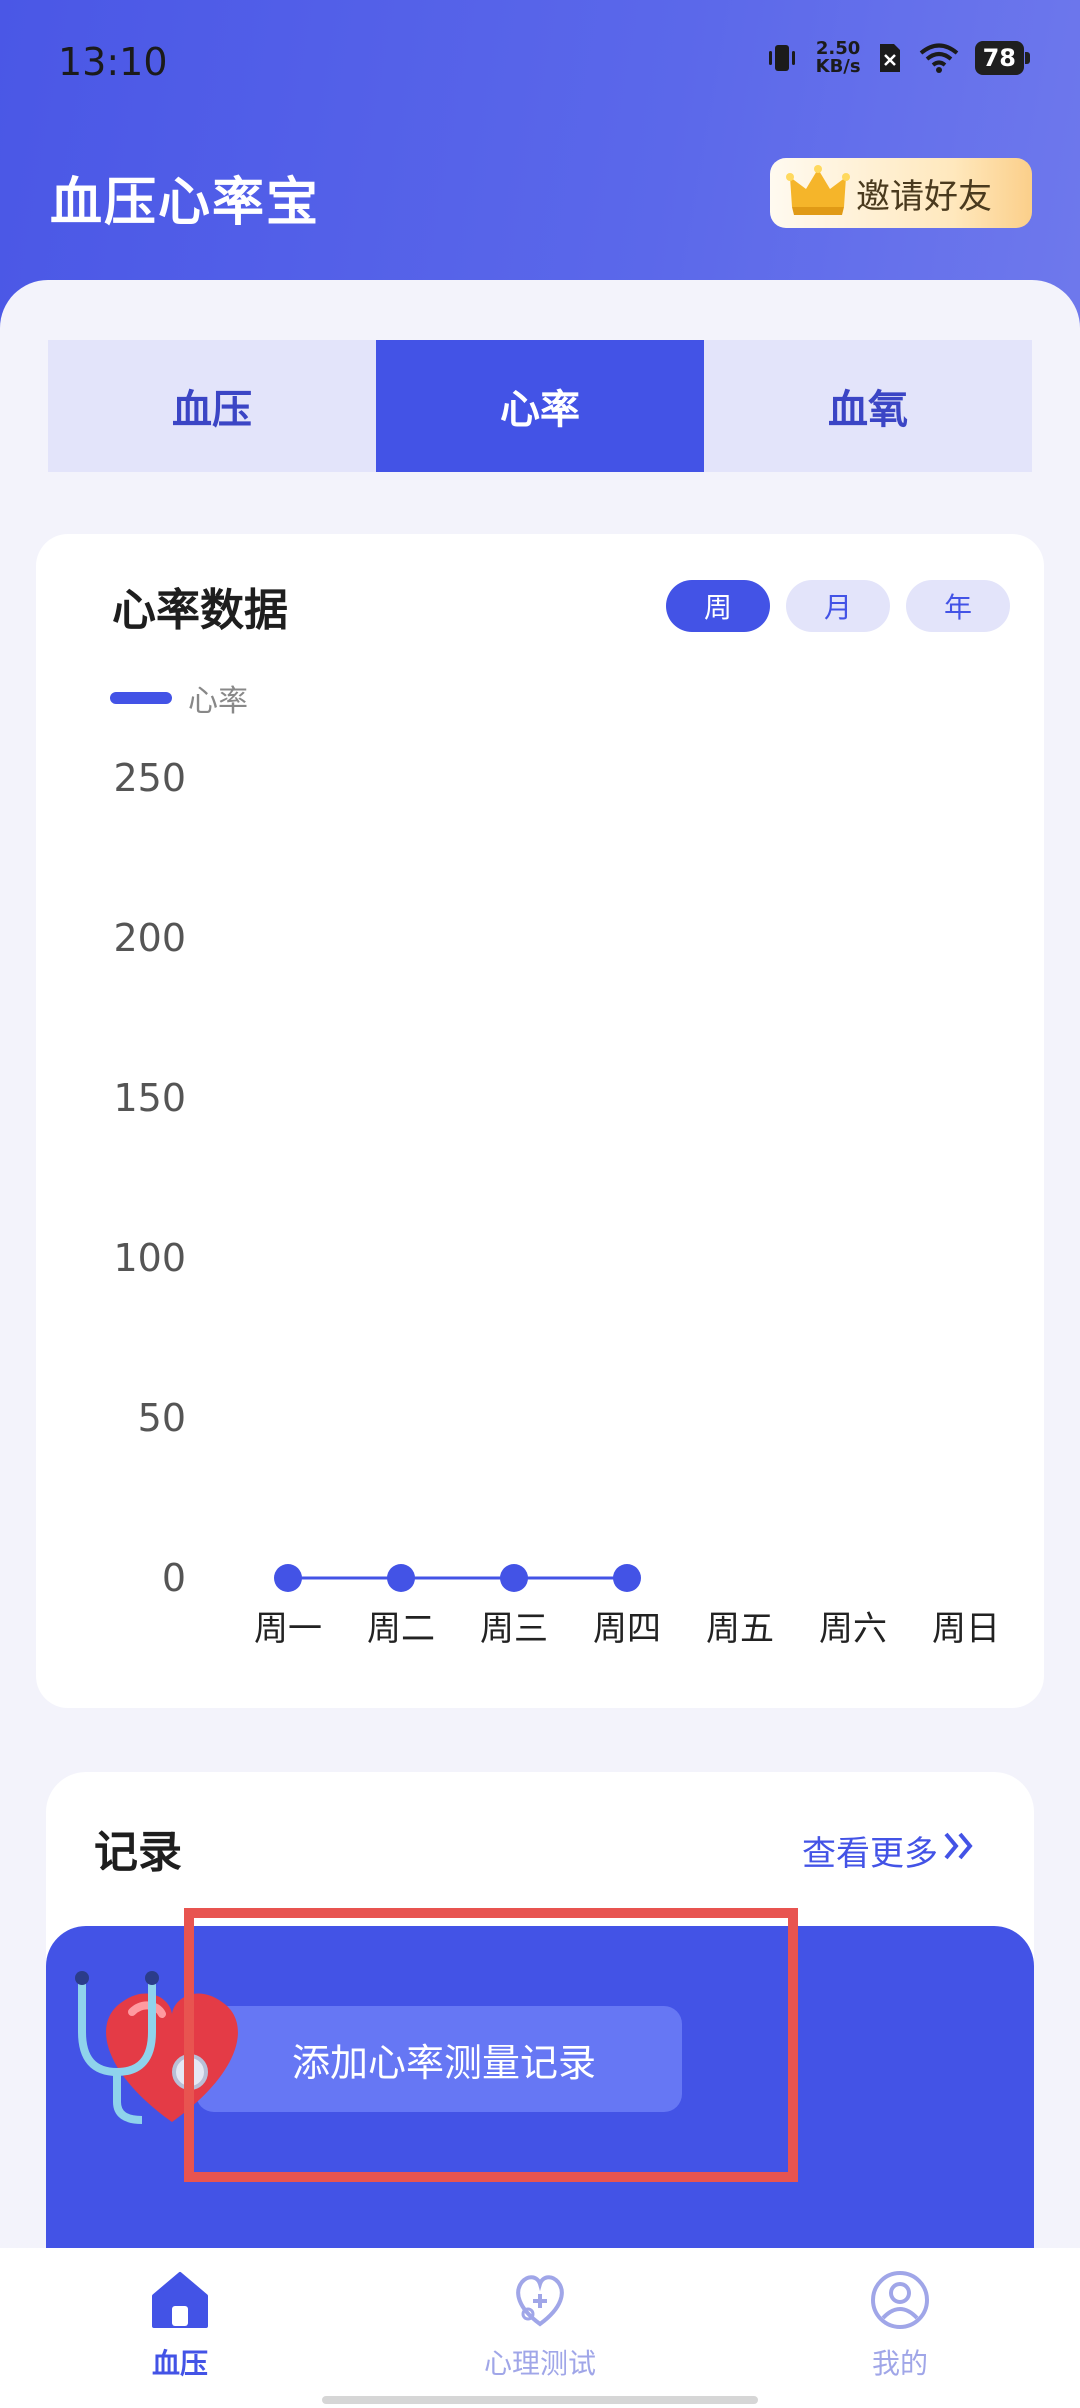  What do you see at coordinates (185, 203) in the screenshot?
I see `app-title: 血压心率宝` at bounding box center [185, 203].